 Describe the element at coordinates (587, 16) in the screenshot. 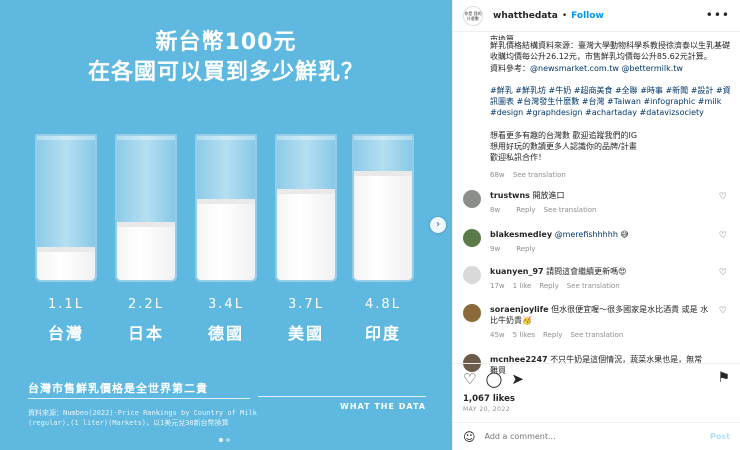

I see `follow-button: Follow` at that location.